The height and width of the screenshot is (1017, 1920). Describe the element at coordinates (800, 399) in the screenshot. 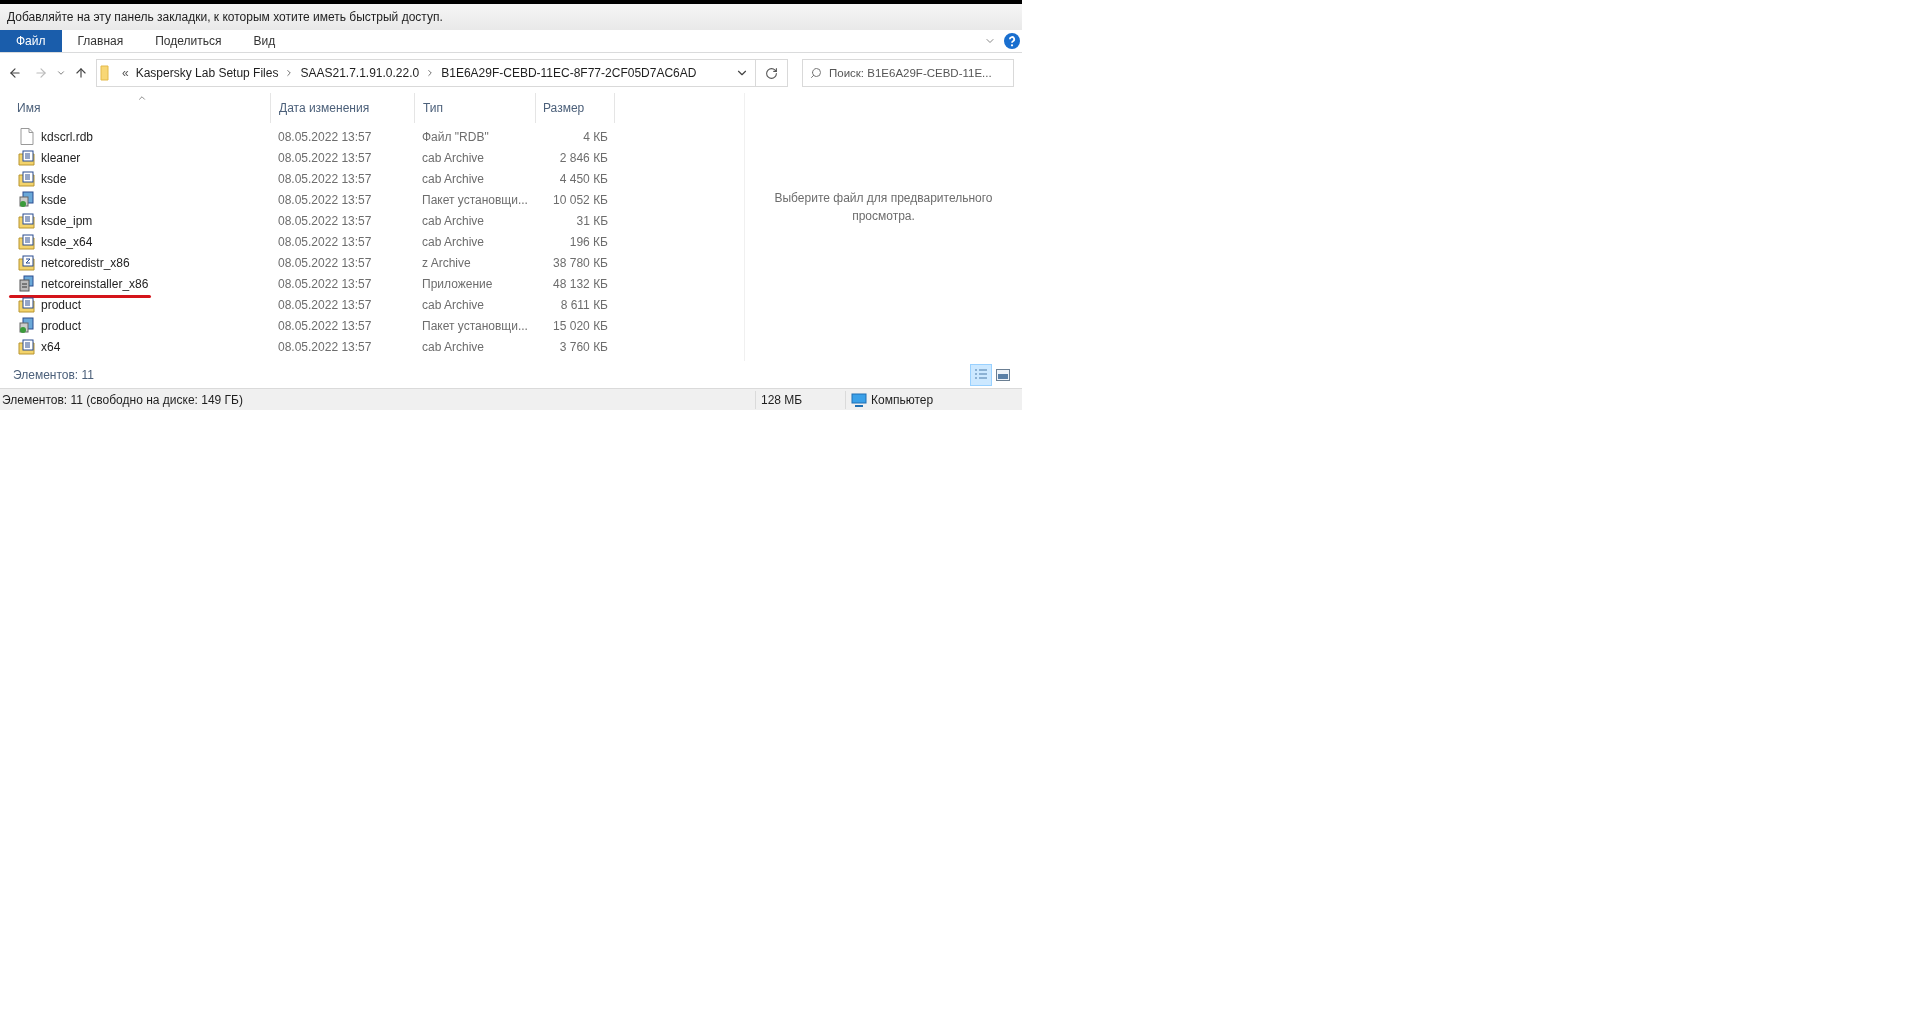

I see `status-size: 128 МБ` at that location.